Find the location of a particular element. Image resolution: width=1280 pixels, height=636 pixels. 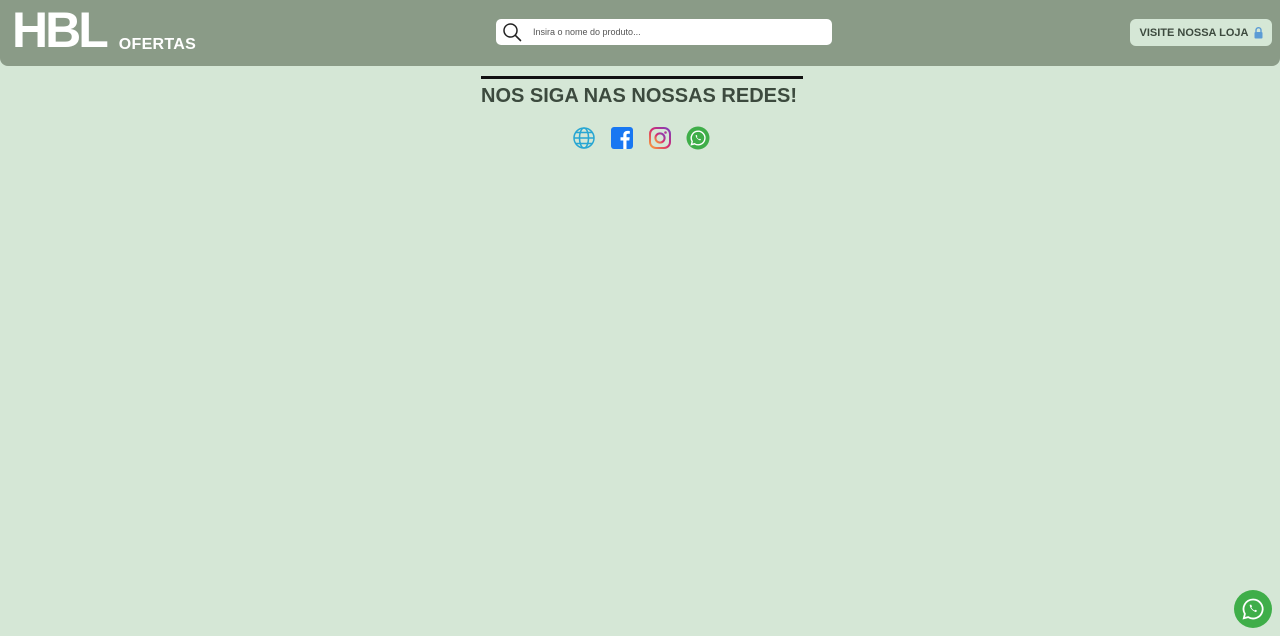

brand-tagline: OFERTAS is located at coordinates (157, 44).